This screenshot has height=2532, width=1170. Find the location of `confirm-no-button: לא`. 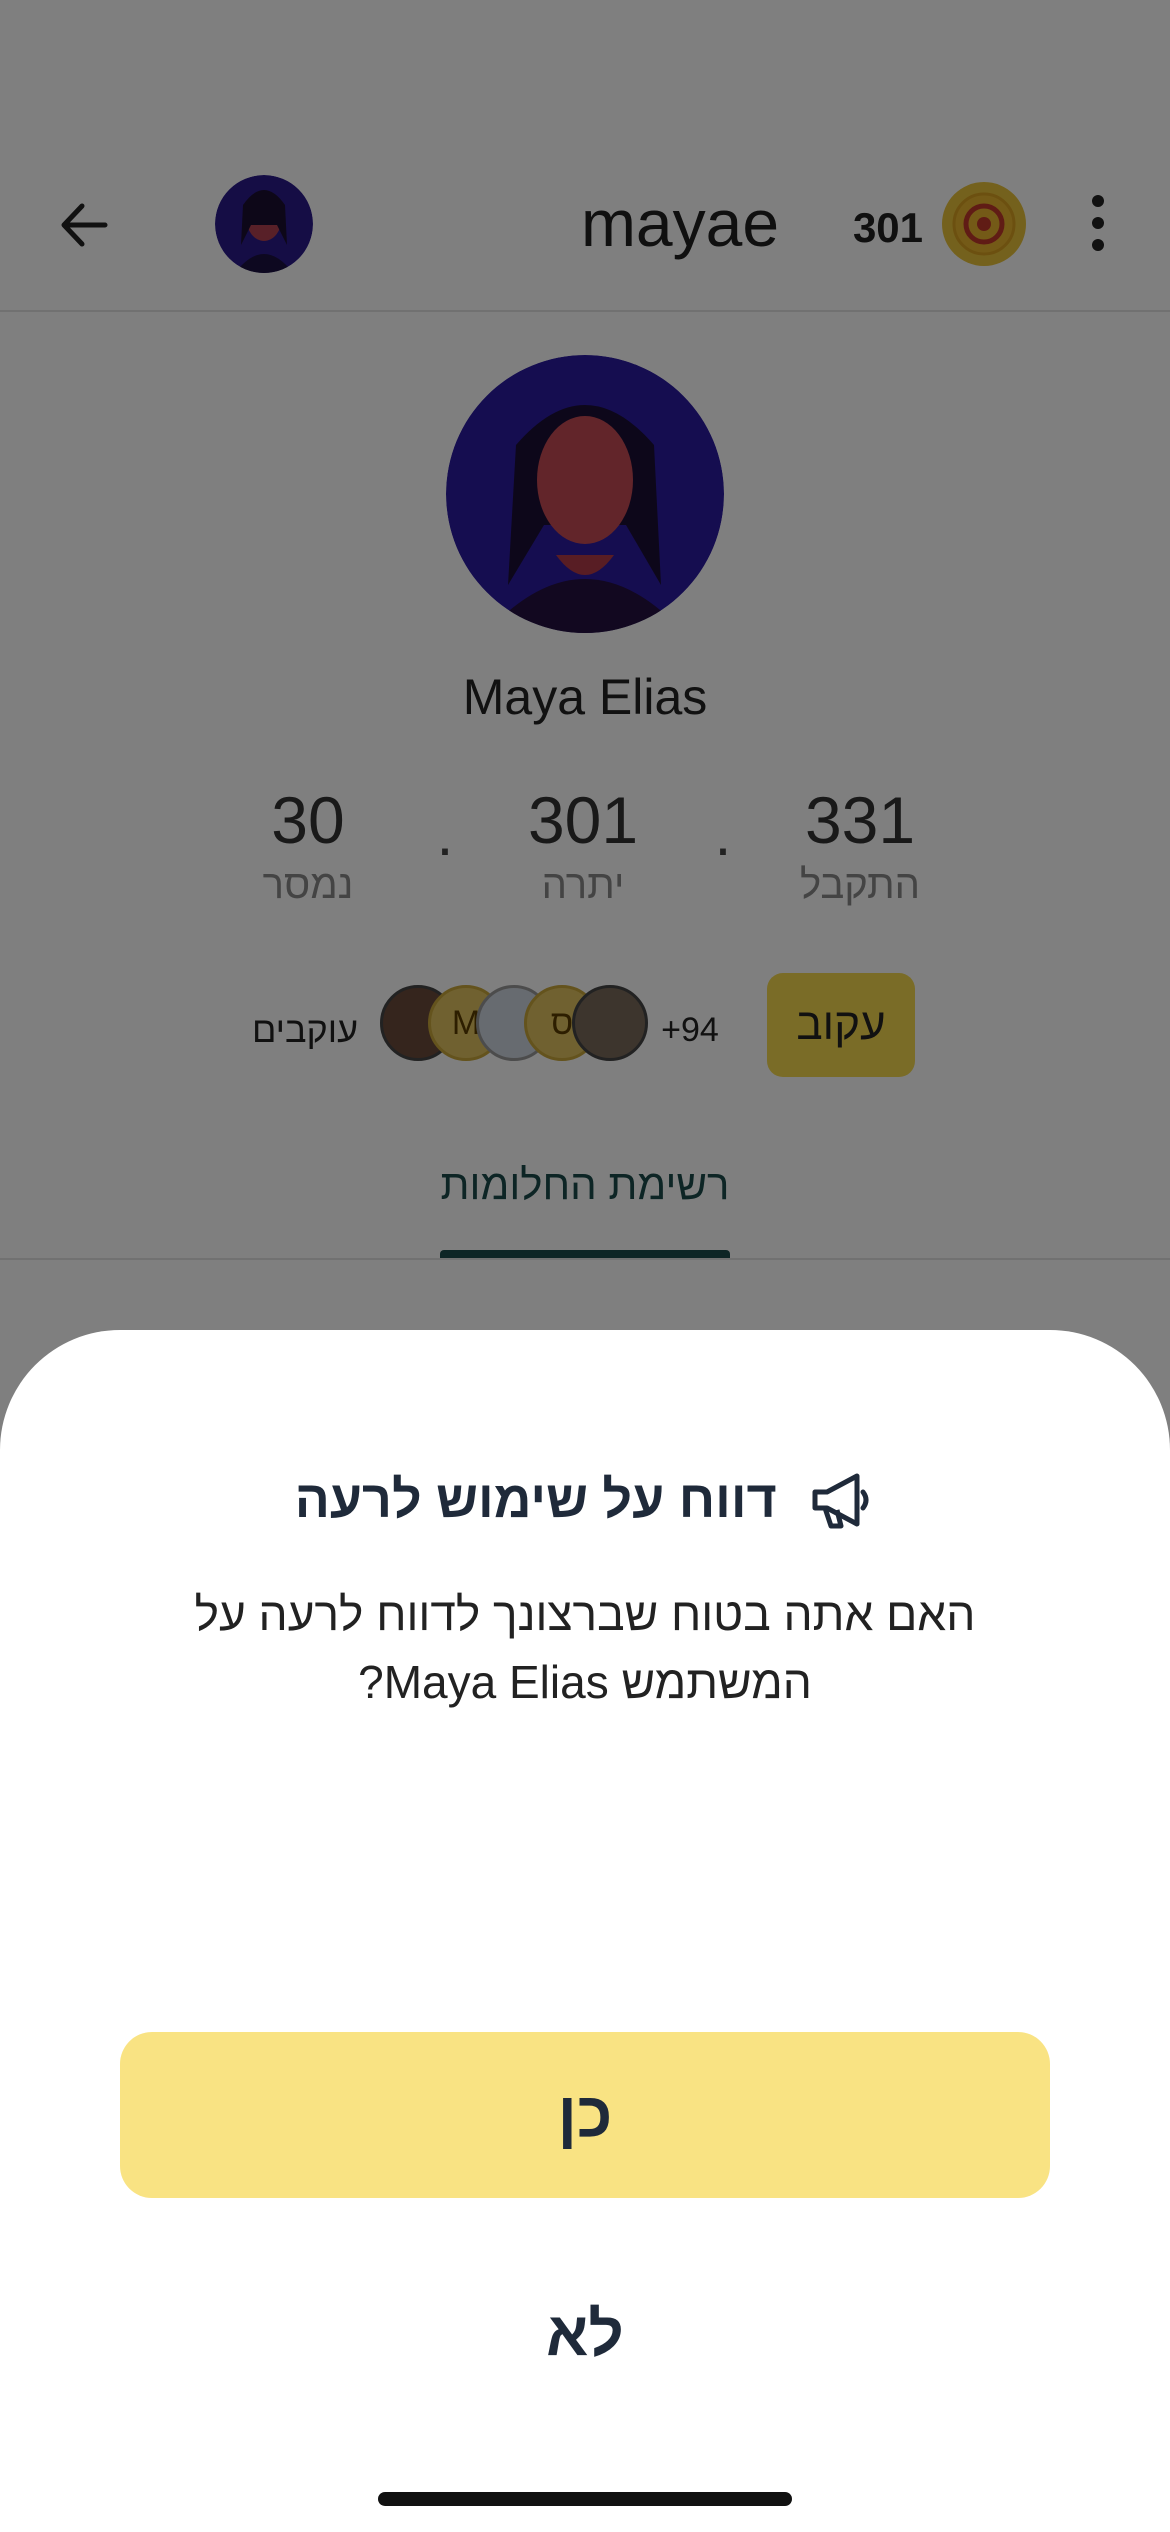

confirm-no-button: לא is located at coordinates (585, 2335).